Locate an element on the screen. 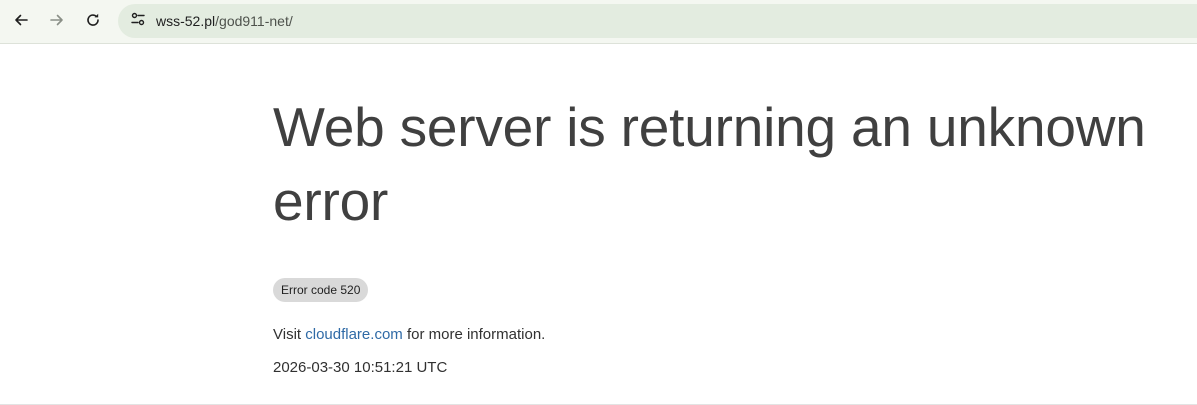  forward-button is located at coordinates (57, 20).